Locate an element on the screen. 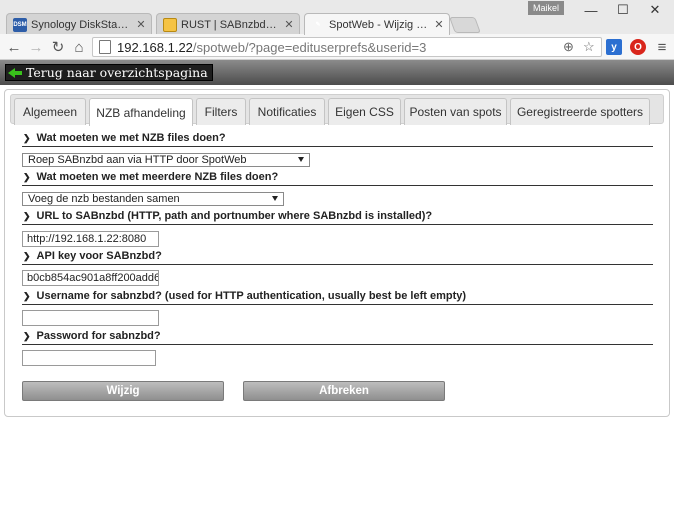 The height and width of the screenshot is (521, 674). url-path: /spotweb/?page=edituserprefs&userid=3 is located at coordinates (309, 47).